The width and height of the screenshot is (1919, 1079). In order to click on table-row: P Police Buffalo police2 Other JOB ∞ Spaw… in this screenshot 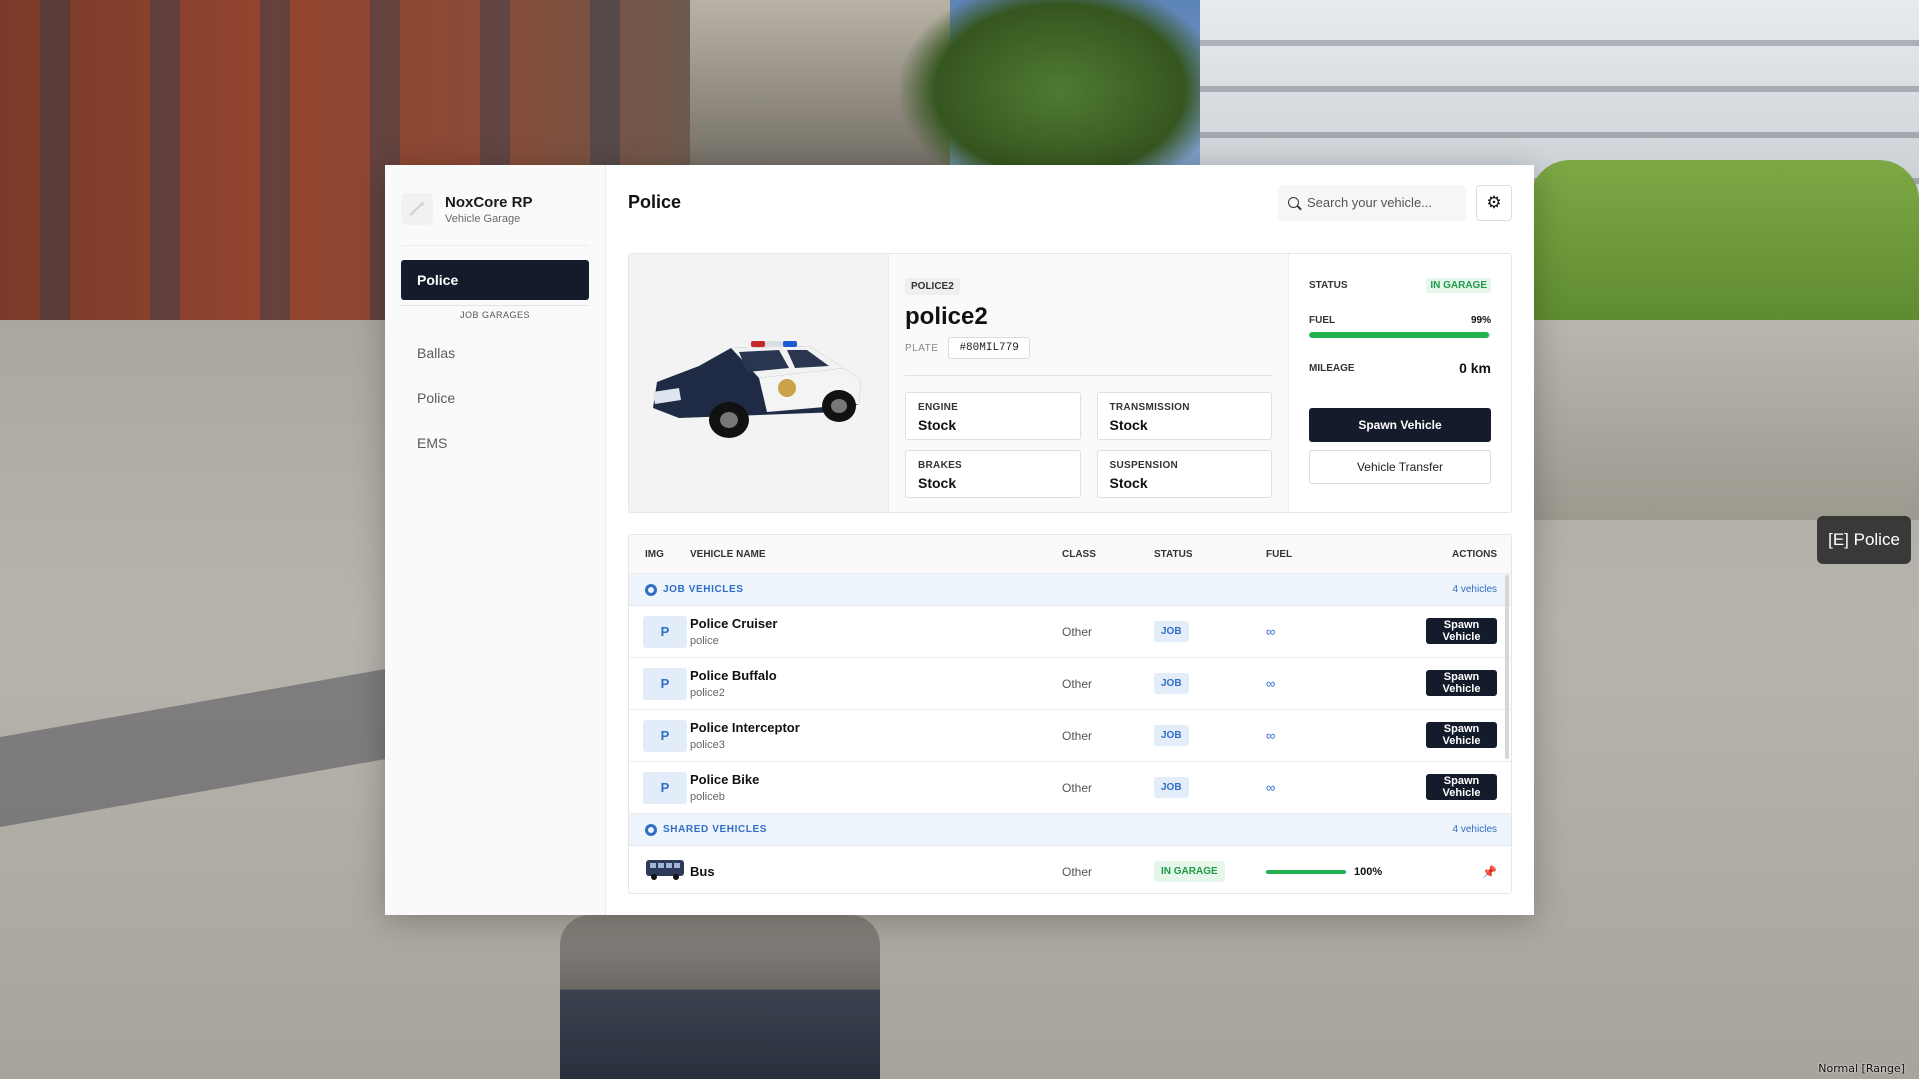, I will do `click(1070, 684)`.